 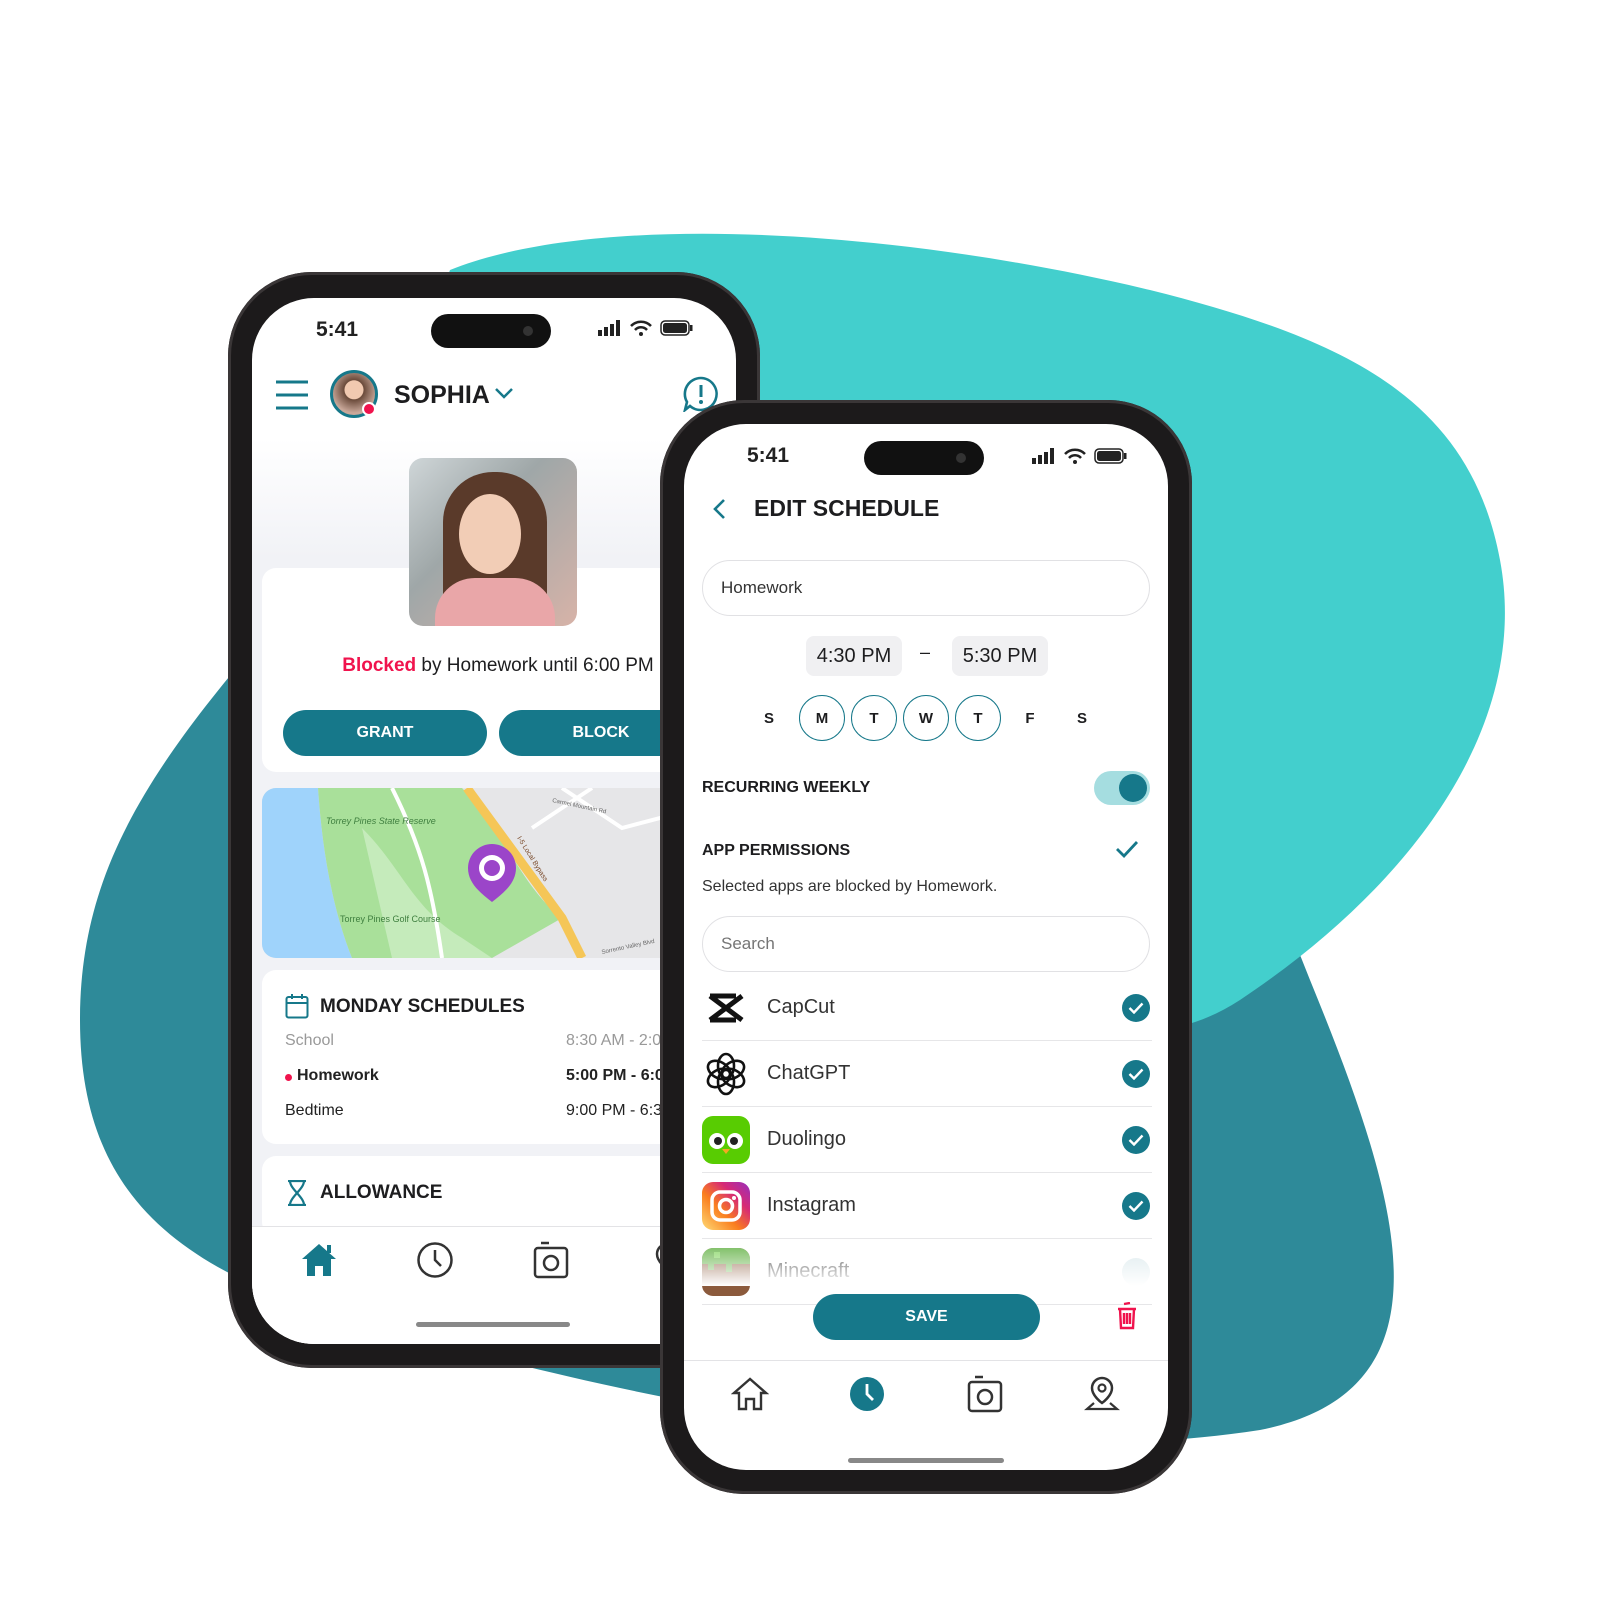 I want to click on trash-icon, so click(x=1127, y=1316).